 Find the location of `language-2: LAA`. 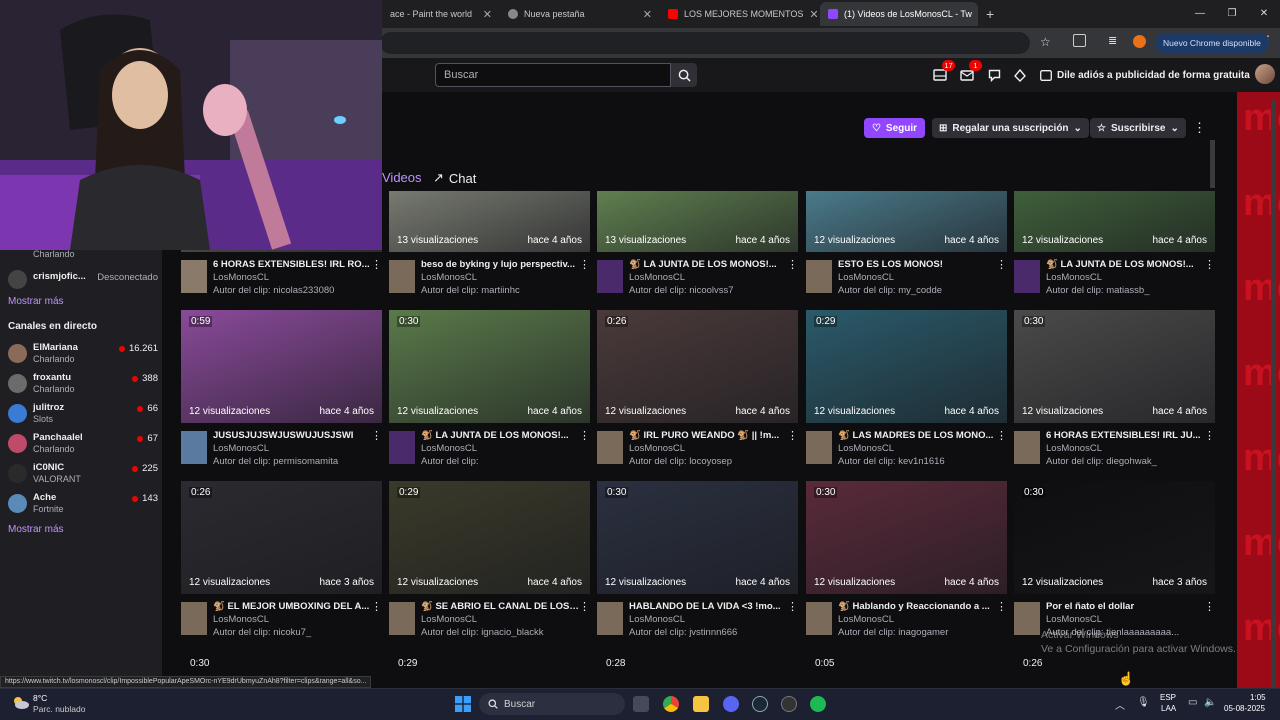

language-2: LAA is located at coordinates (1168, 708).